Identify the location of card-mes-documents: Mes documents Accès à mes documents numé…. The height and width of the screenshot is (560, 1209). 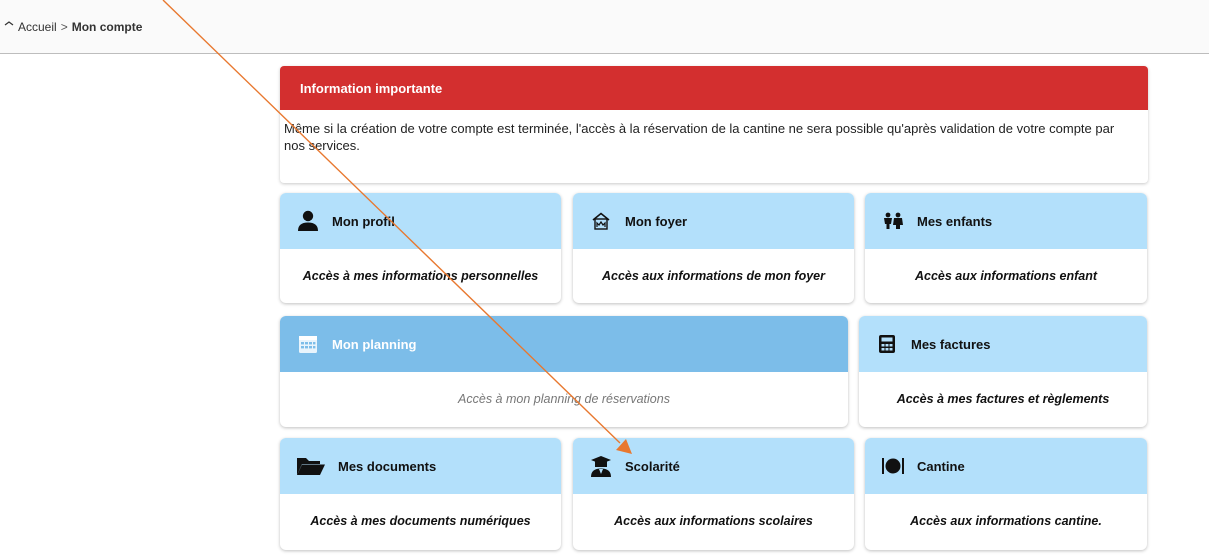
(420, 494).